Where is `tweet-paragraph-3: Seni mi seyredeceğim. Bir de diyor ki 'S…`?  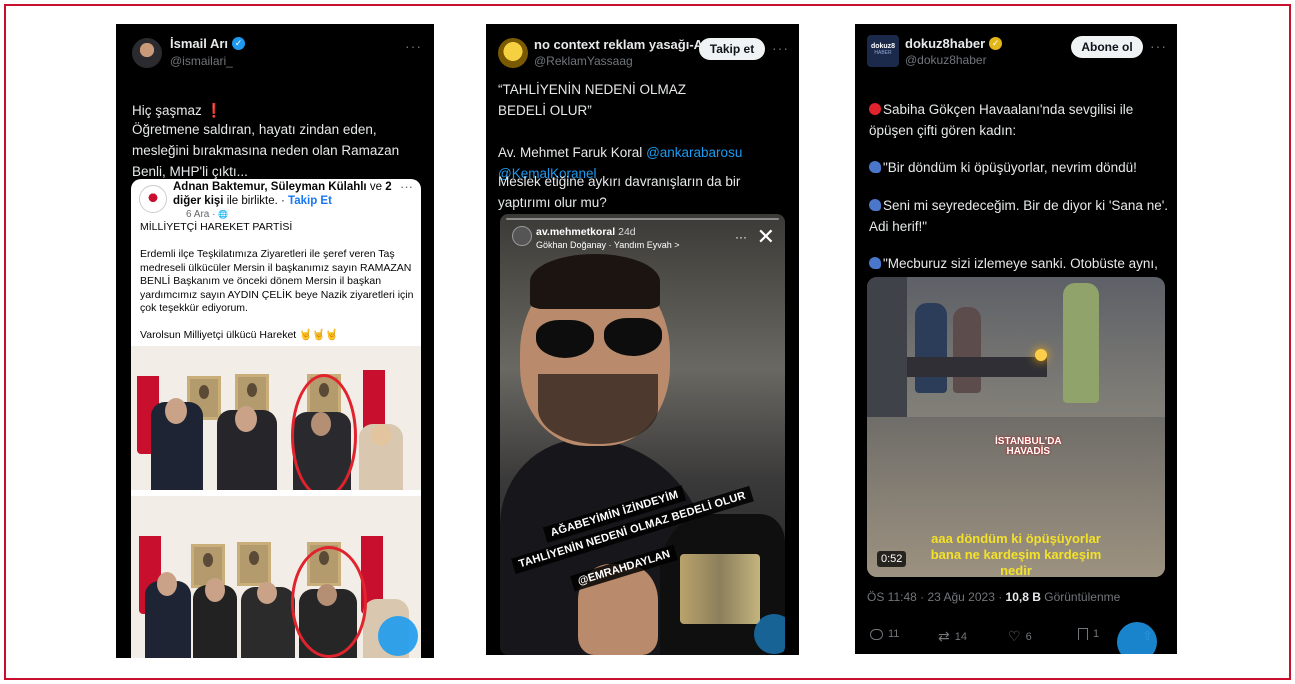 tweet-paragraph-3: Seni mi seyredeceğim. Bir de diyor ki 'S… is located at coordinates (1019, 216).